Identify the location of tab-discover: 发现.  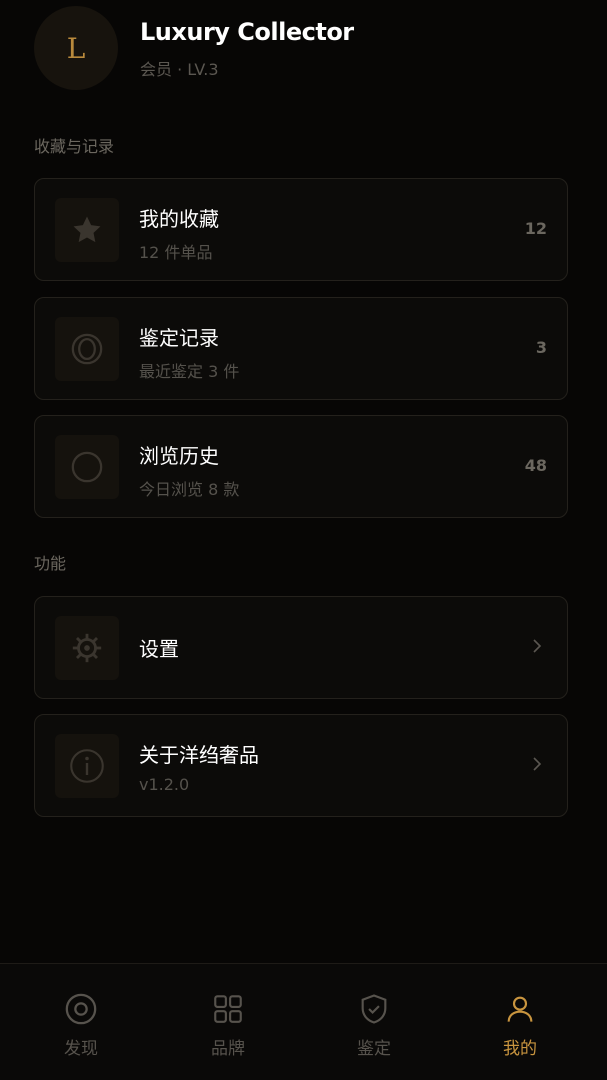
(81, 1022).